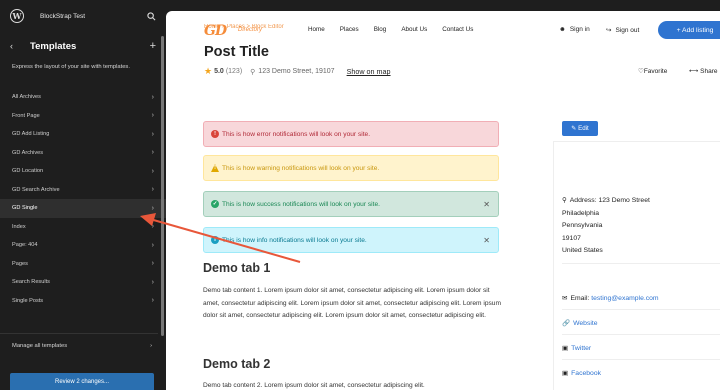 The width and height of the screenshot is (720, 390). I want to click on add-template-icon: +, so click(153, 46).